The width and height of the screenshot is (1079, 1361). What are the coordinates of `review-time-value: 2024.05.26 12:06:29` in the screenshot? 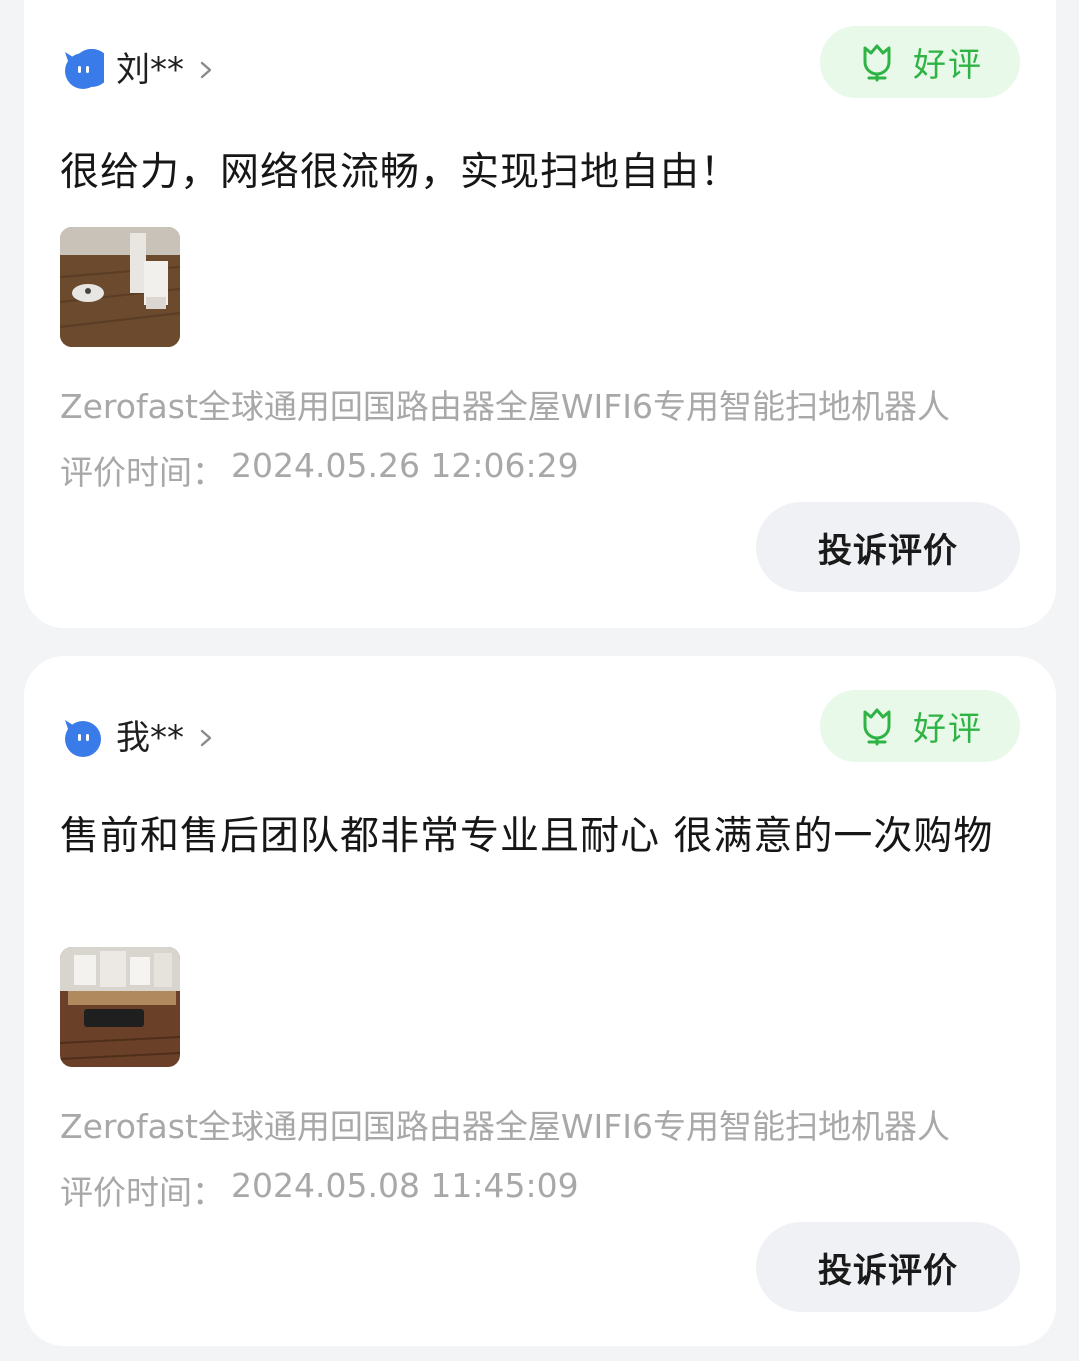 It's located at (405, 465).